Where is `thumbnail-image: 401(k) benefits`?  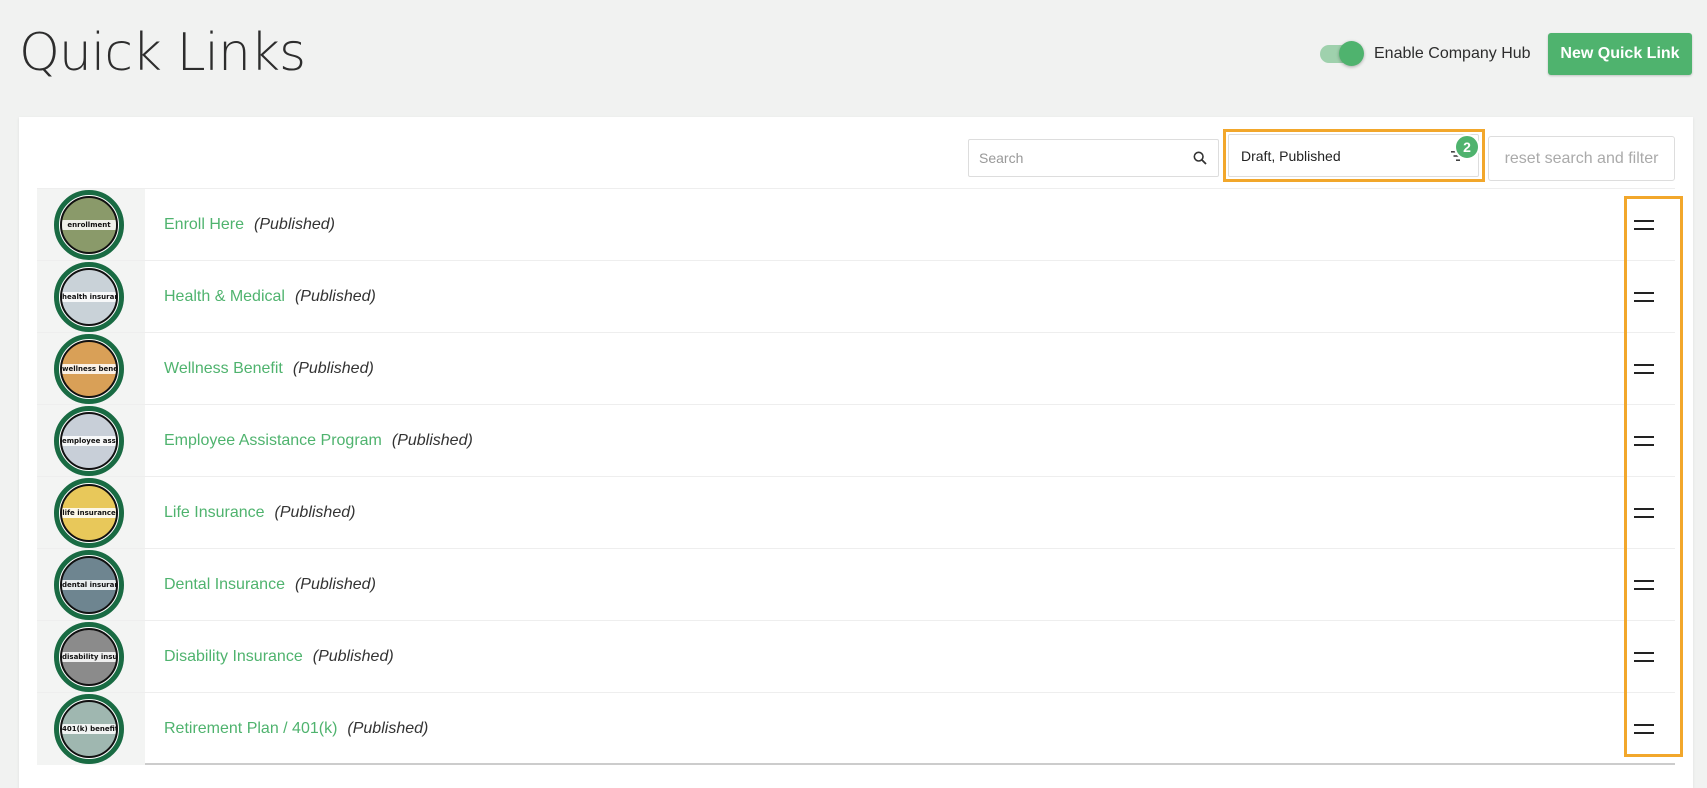
thumbnail-image: 401(k) benefits is located at coordinates (89, 728).